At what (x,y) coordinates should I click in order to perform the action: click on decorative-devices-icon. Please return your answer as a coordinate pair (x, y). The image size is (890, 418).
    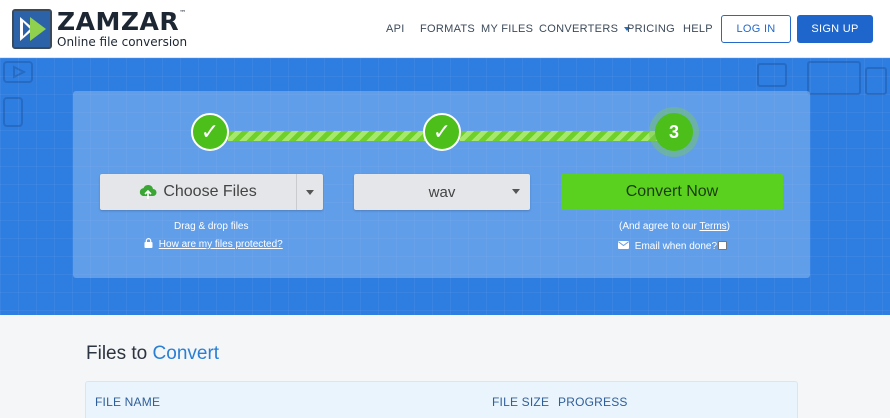
    Looking at the image, I should click on (18, 94).